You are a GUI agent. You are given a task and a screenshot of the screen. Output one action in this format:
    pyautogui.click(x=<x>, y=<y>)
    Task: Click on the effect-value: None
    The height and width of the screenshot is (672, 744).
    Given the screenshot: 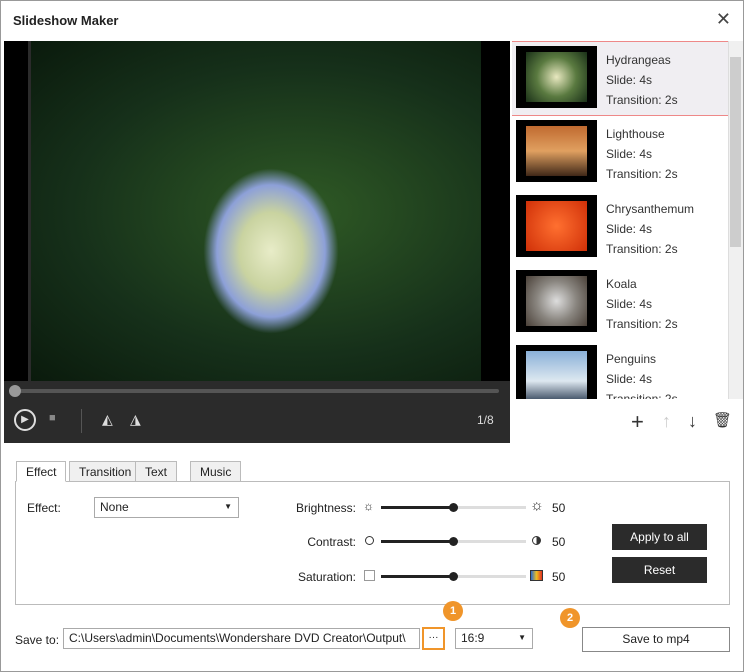 What is the action you would take?
    pyautogui.click(x=114, y=507)
    